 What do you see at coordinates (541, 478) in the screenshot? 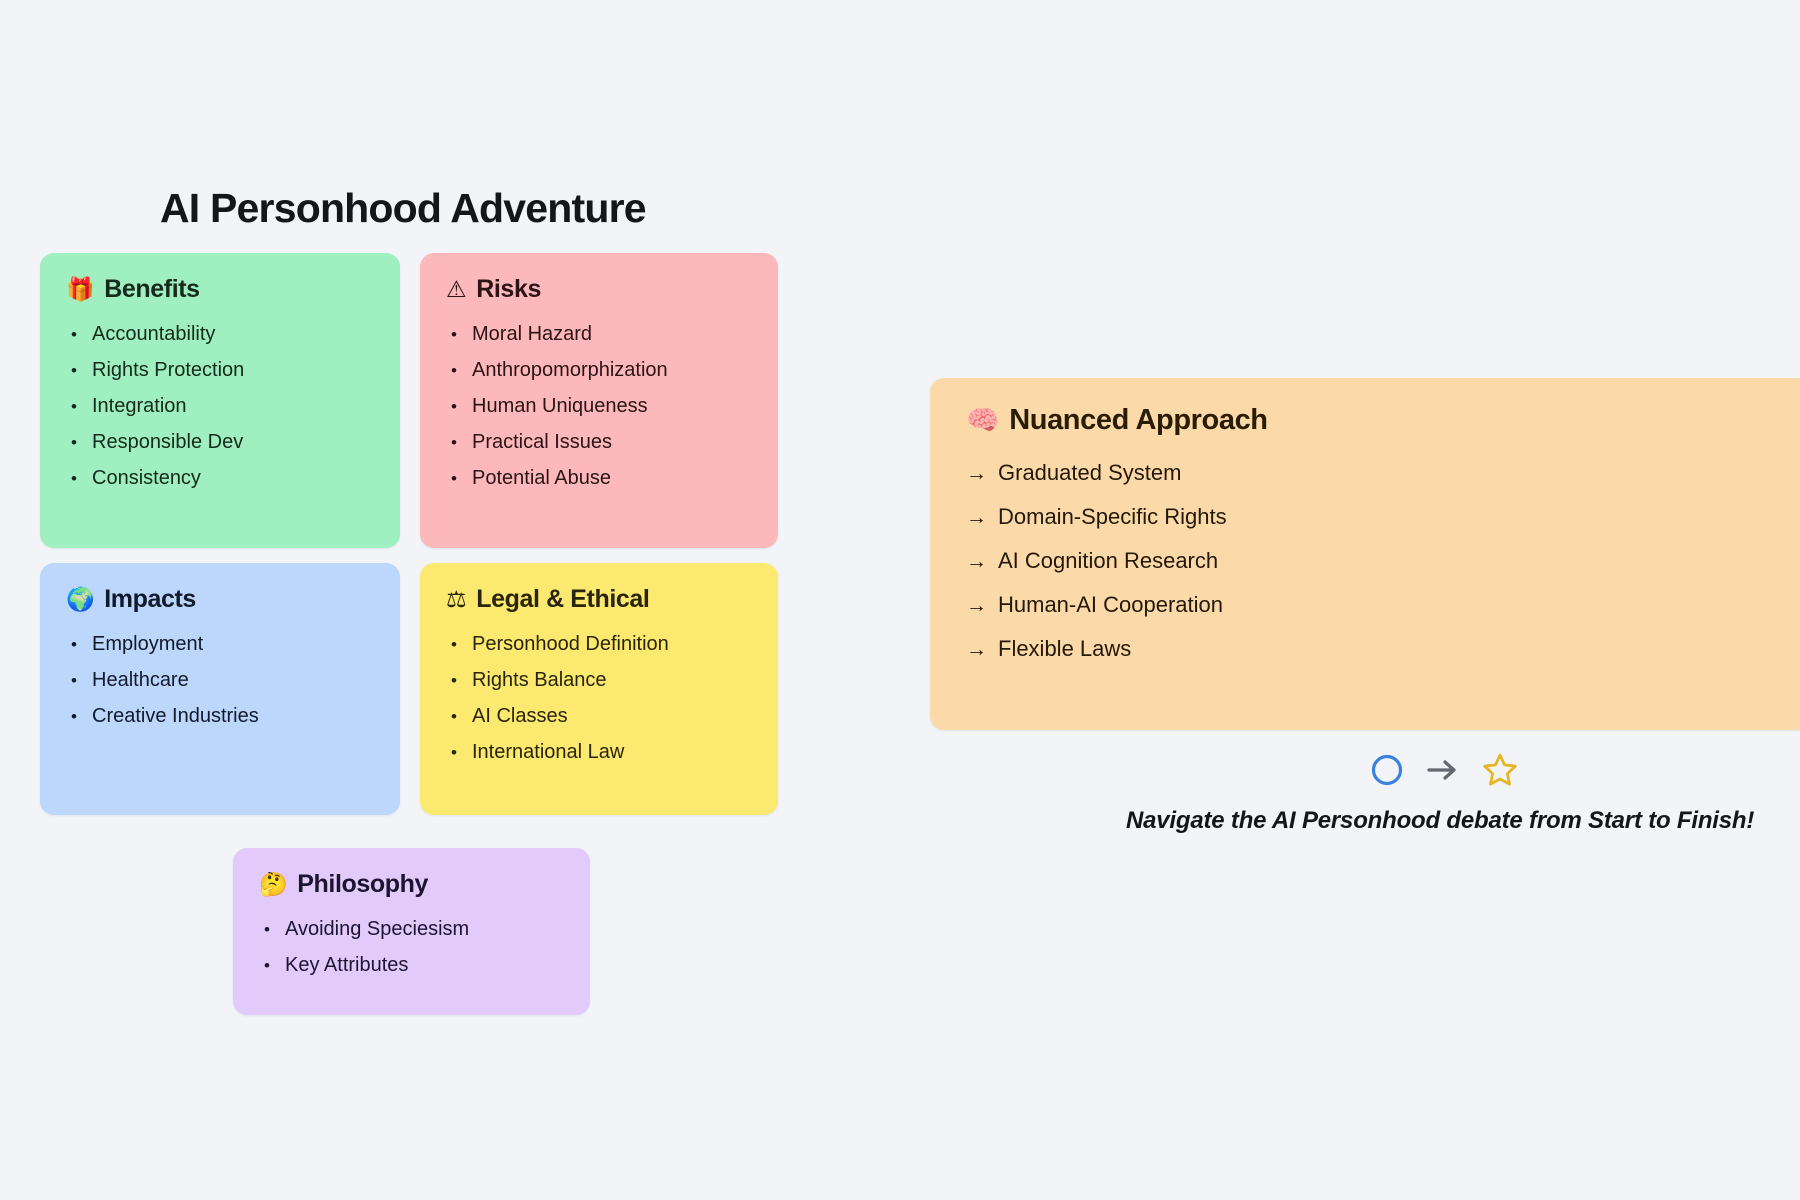
I see `list-item-label: Potential Abuse` at bounding box center [541, 478].